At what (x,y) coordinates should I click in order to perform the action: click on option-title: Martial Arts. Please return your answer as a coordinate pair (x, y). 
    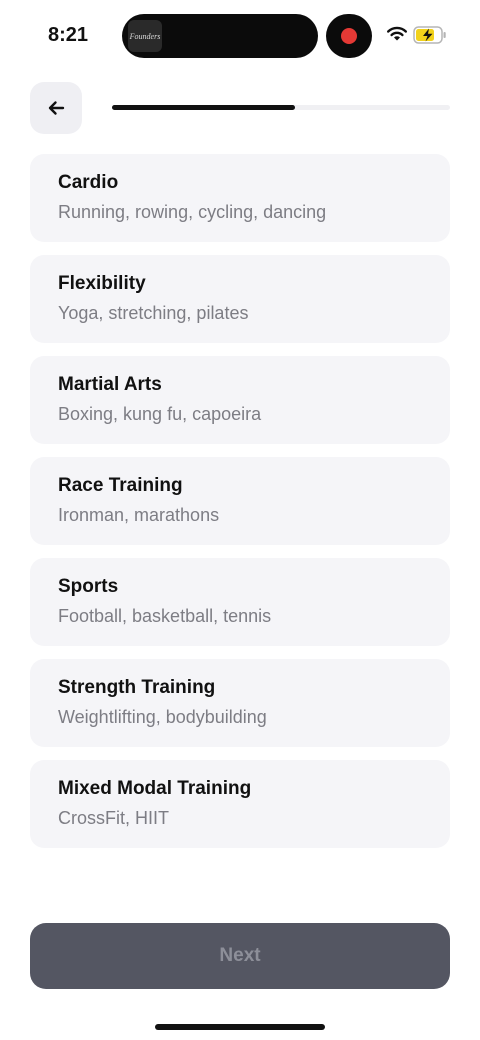
    Looking at the image, I should click on (110, 384).